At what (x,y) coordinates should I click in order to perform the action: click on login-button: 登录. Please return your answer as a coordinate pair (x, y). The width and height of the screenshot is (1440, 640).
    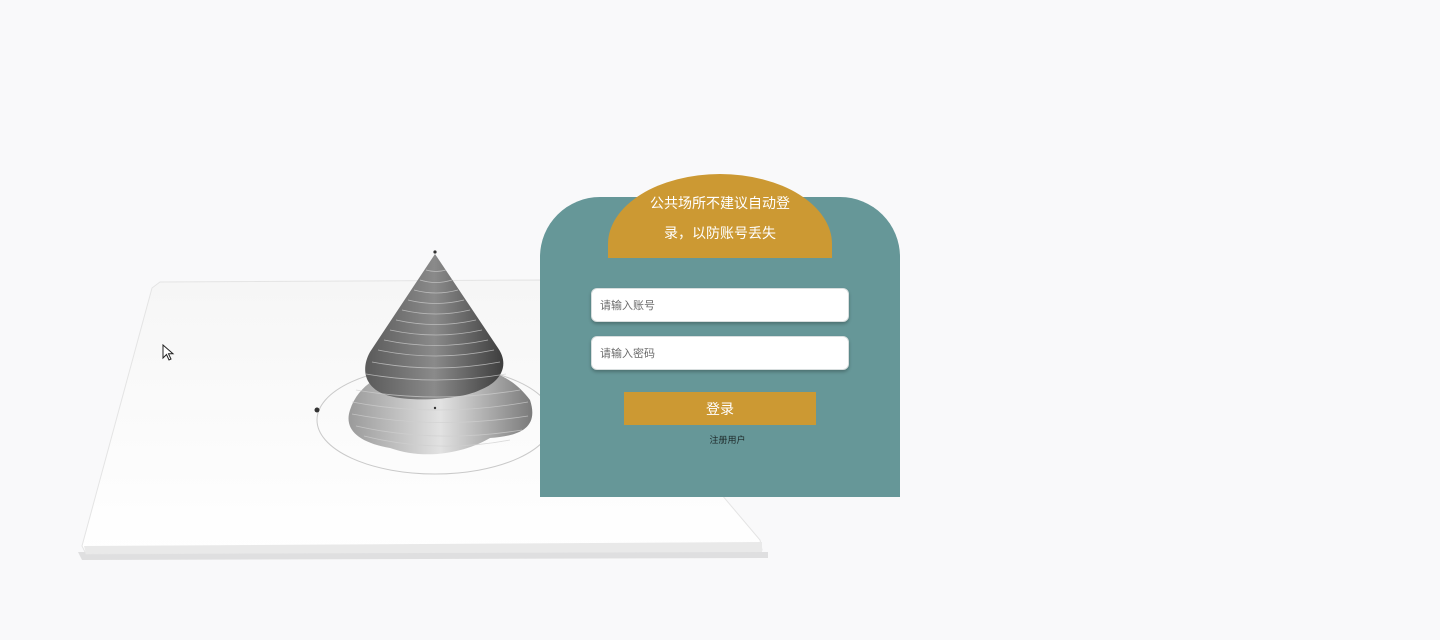
    Looking at the image, I should click on (720, 408).